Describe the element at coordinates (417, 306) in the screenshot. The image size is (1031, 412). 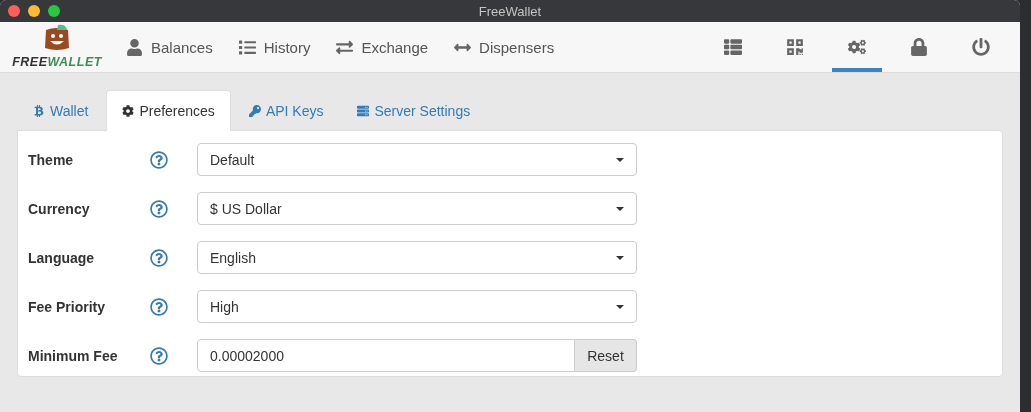
I see `dropdown-field: High` at that location.